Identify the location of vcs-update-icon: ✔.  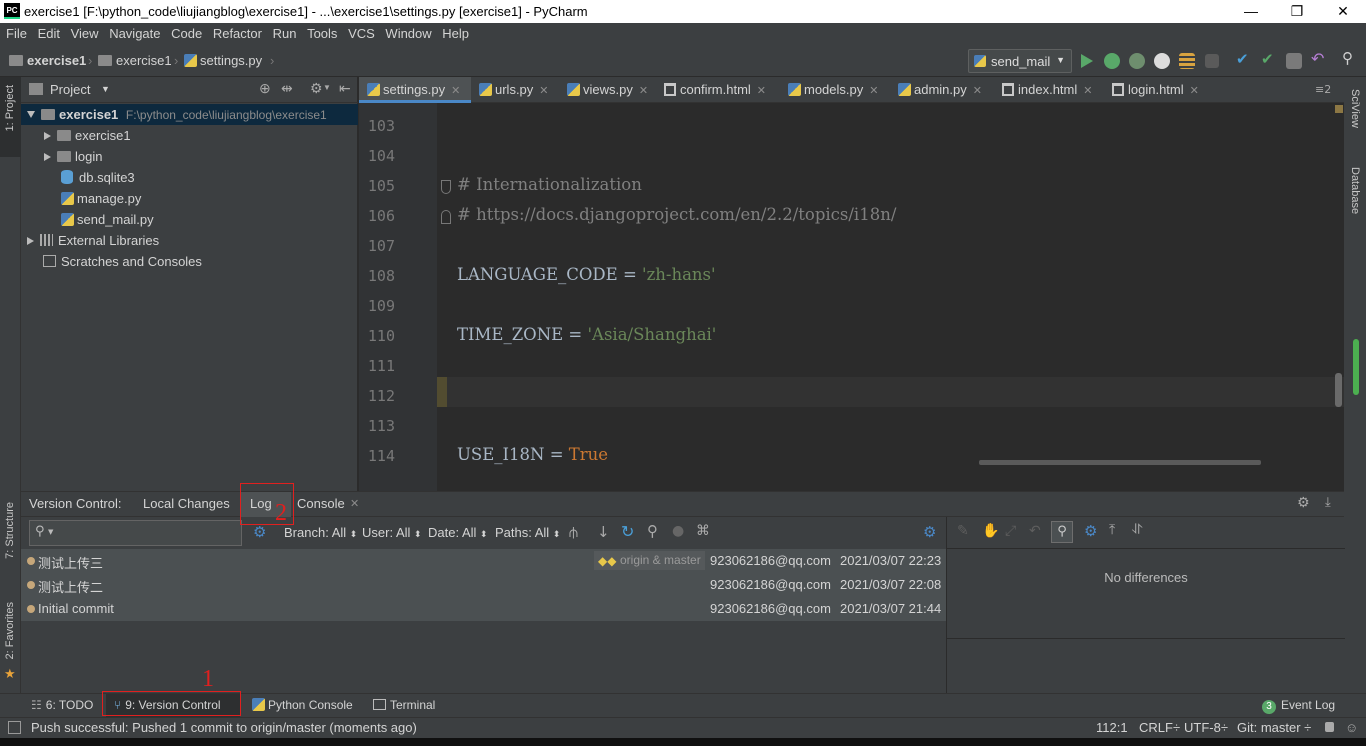
(1244, 59).